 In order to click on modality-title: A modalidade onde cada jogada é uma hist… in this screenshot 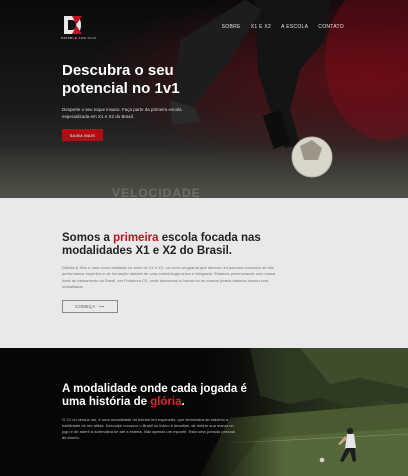, I will do `click(157, 396)`.